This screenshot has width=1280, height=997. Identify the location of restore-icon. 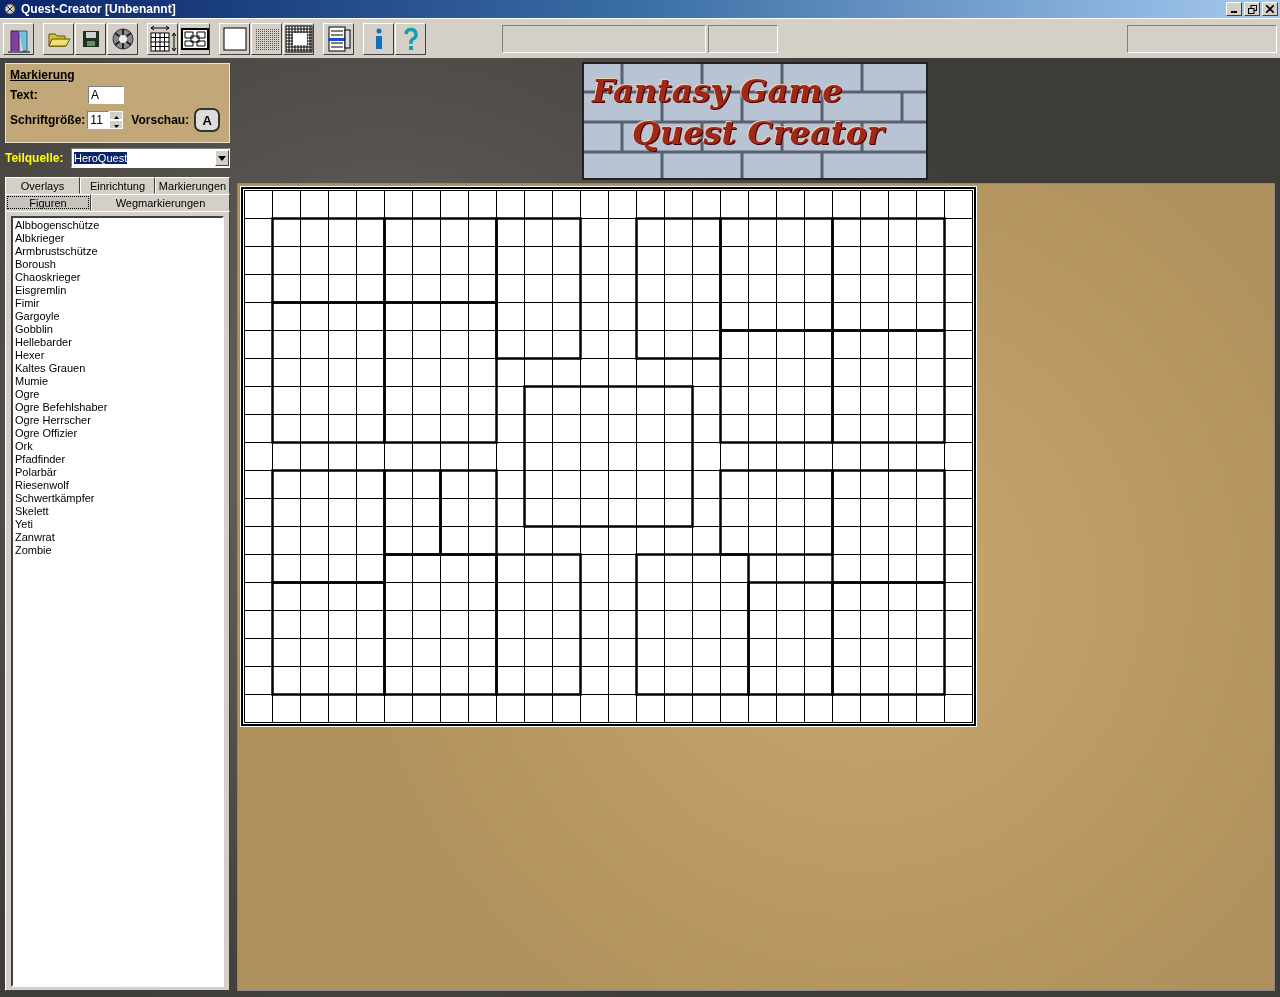
(1252, 9).